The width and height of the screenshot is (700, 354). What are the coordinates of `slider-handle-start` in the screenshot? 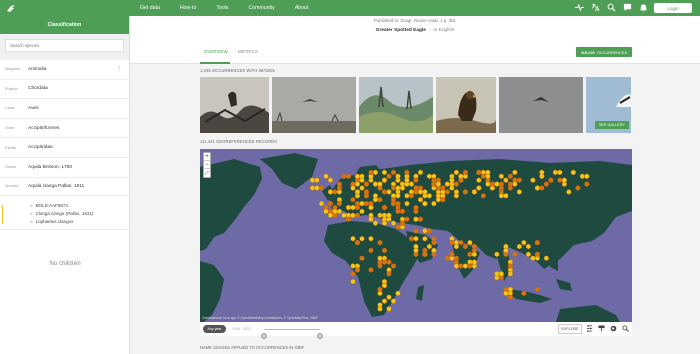 It's located at (264, 336).